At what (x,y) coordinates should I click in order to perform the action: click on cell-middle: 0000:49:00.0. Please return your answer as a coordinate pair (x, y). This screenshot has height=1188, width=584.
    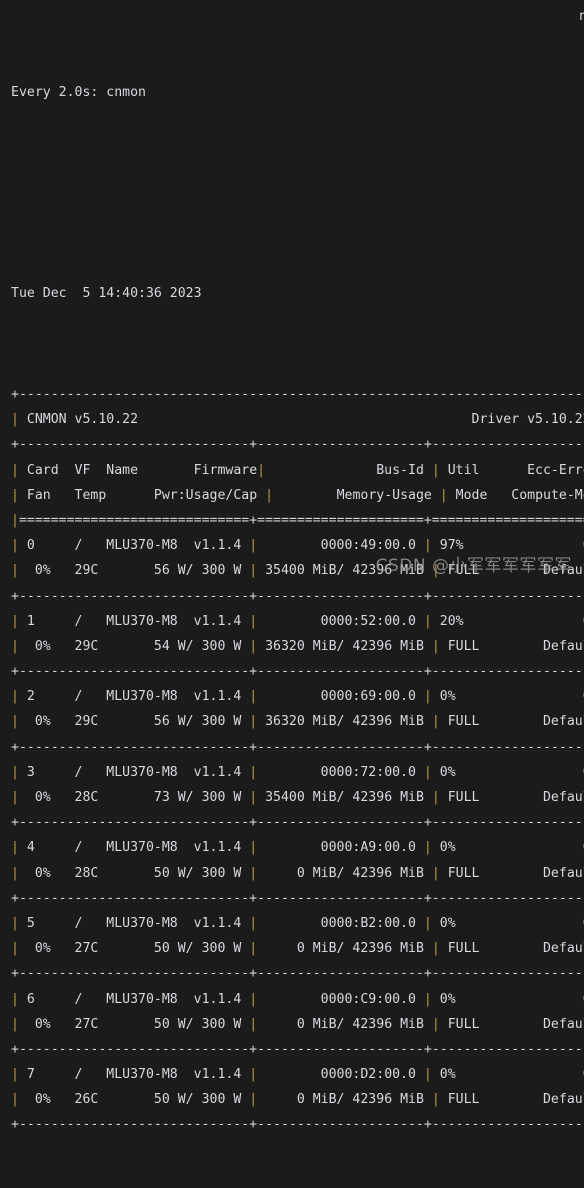
    Looking at the image, I should click on (340, 545).